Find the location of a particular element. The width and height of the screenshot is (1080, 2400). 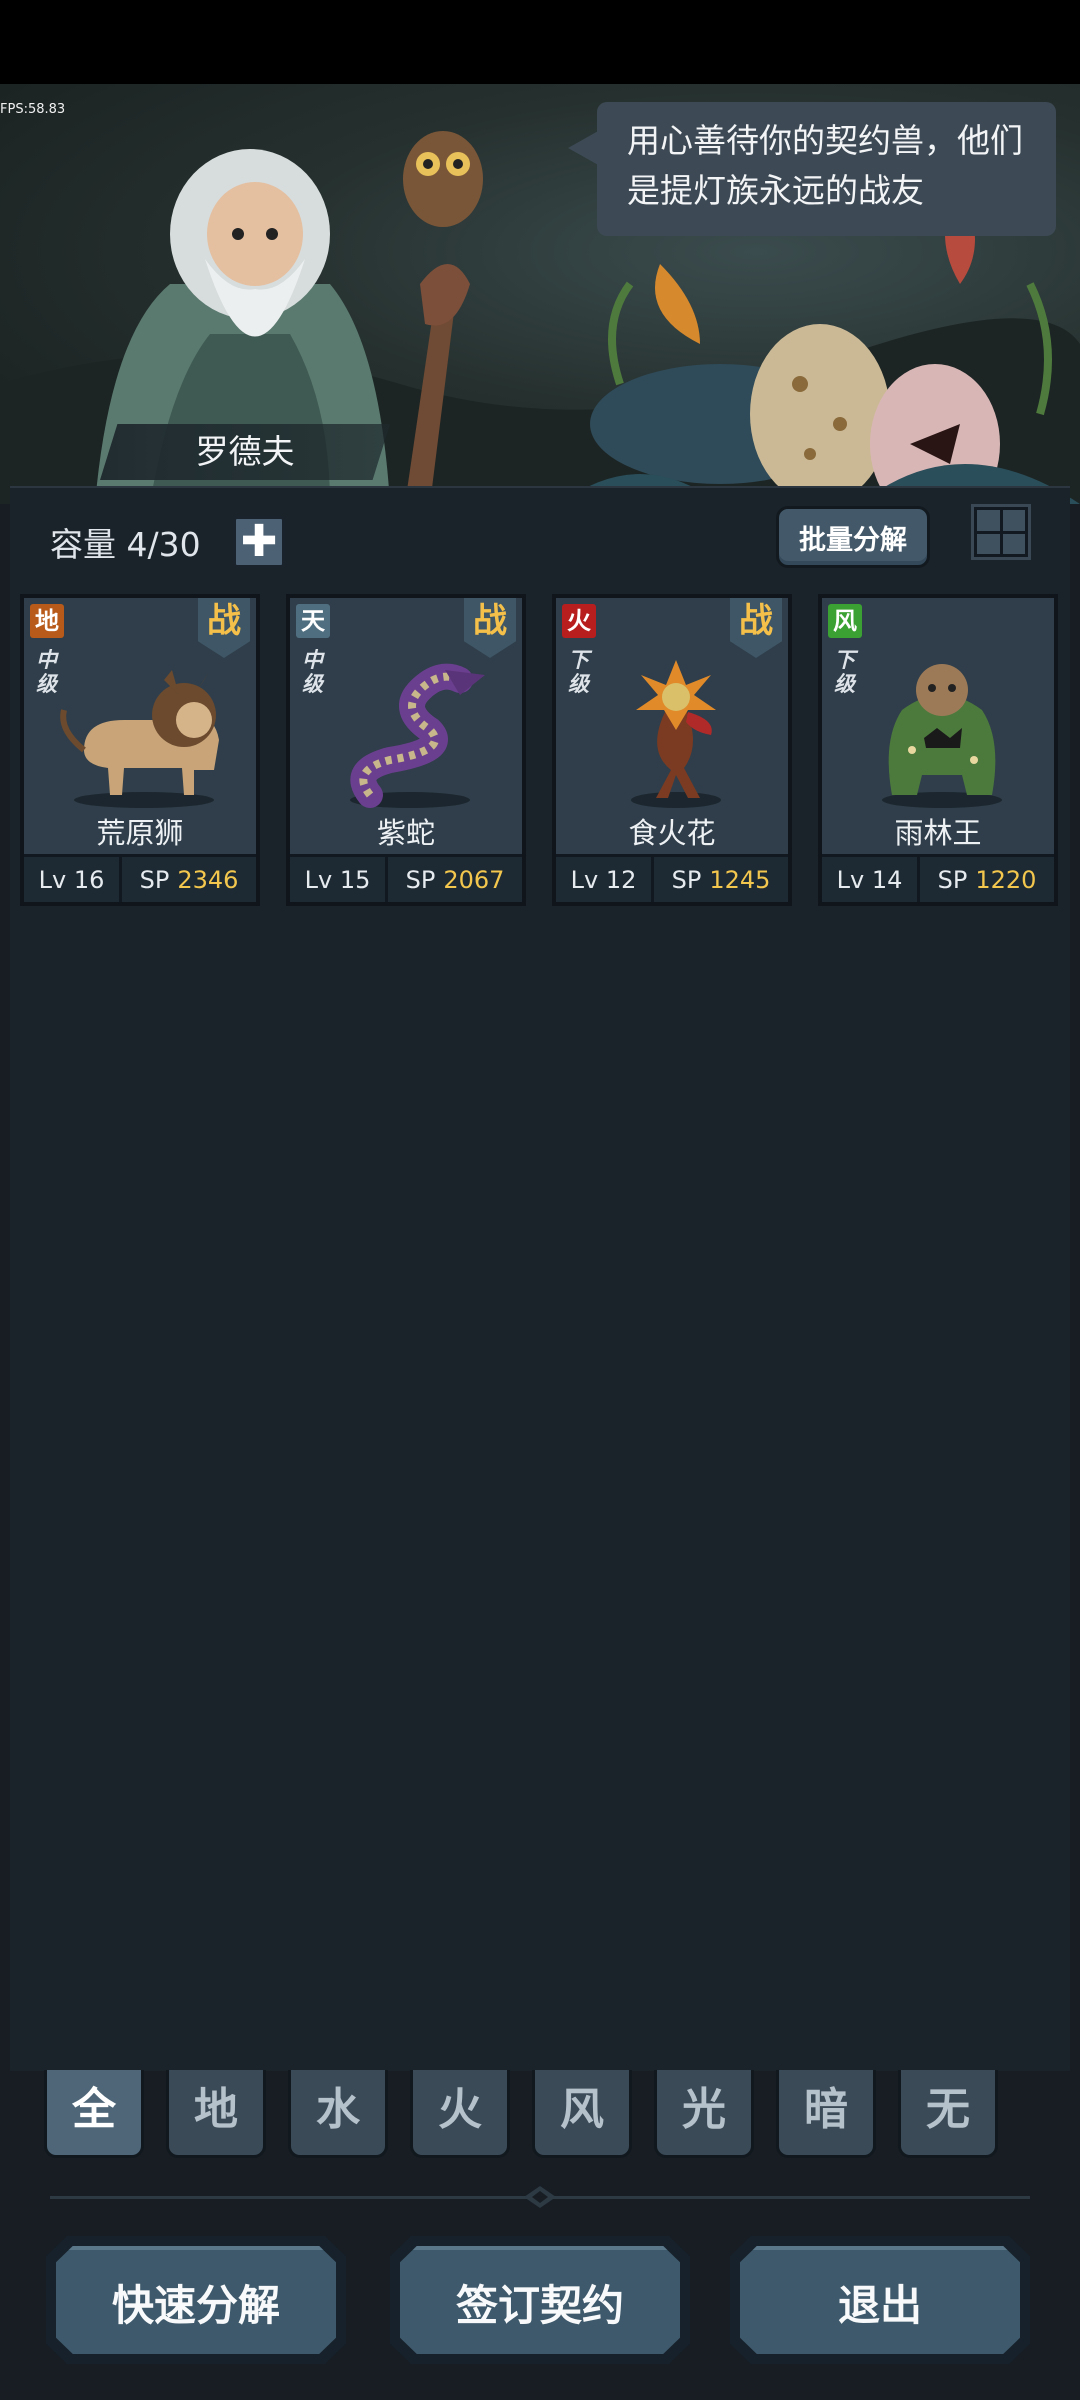

speech-text-line-2: 是提灯族永远的战友 is located at coordinates (775, 190).